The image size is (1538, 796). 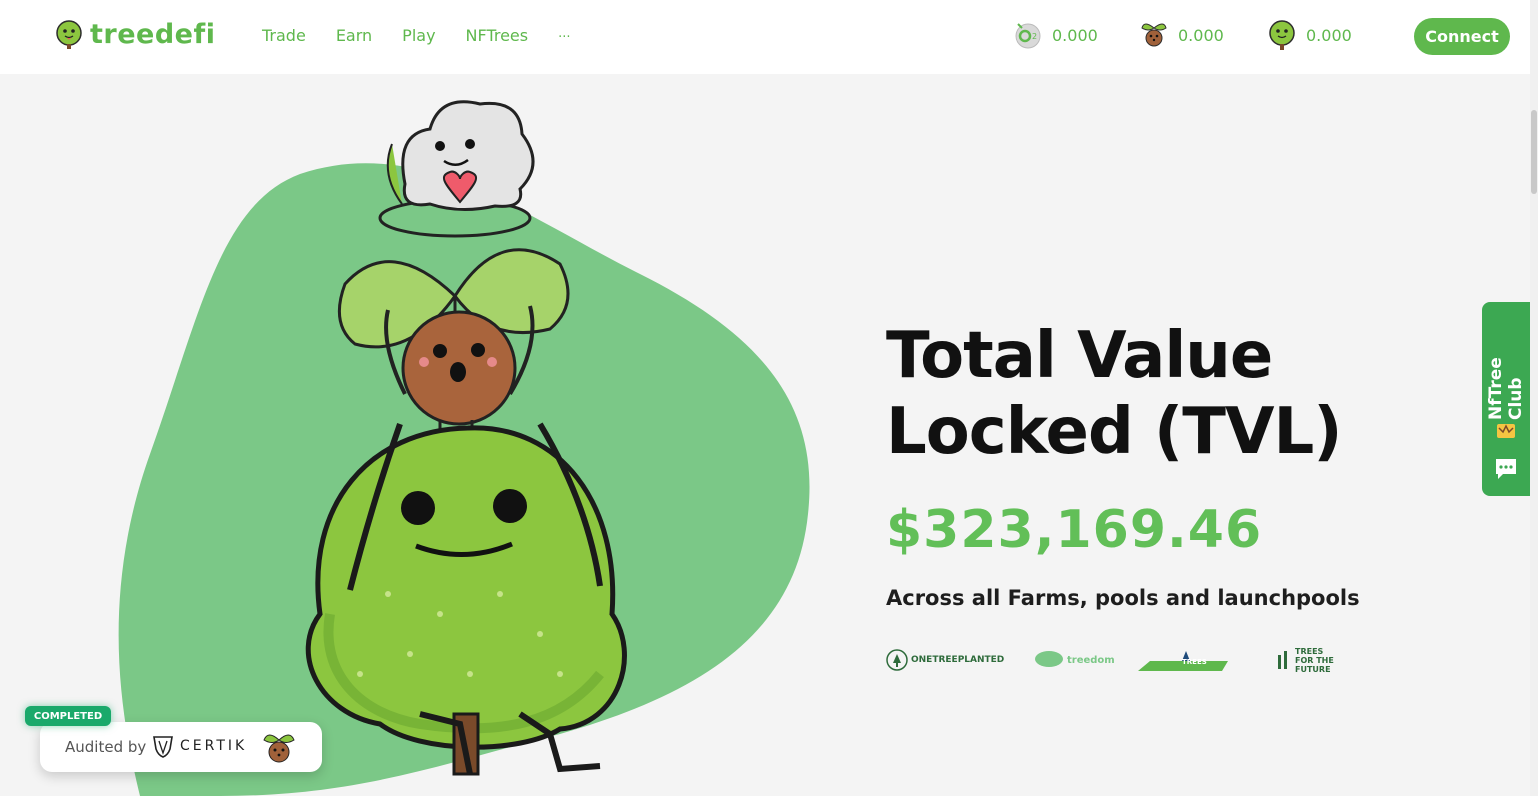 What do you see at coordinates (214, 746) in the screenshot?
I see `auditor-name: CERTIK` at bounding box center [214, 746].